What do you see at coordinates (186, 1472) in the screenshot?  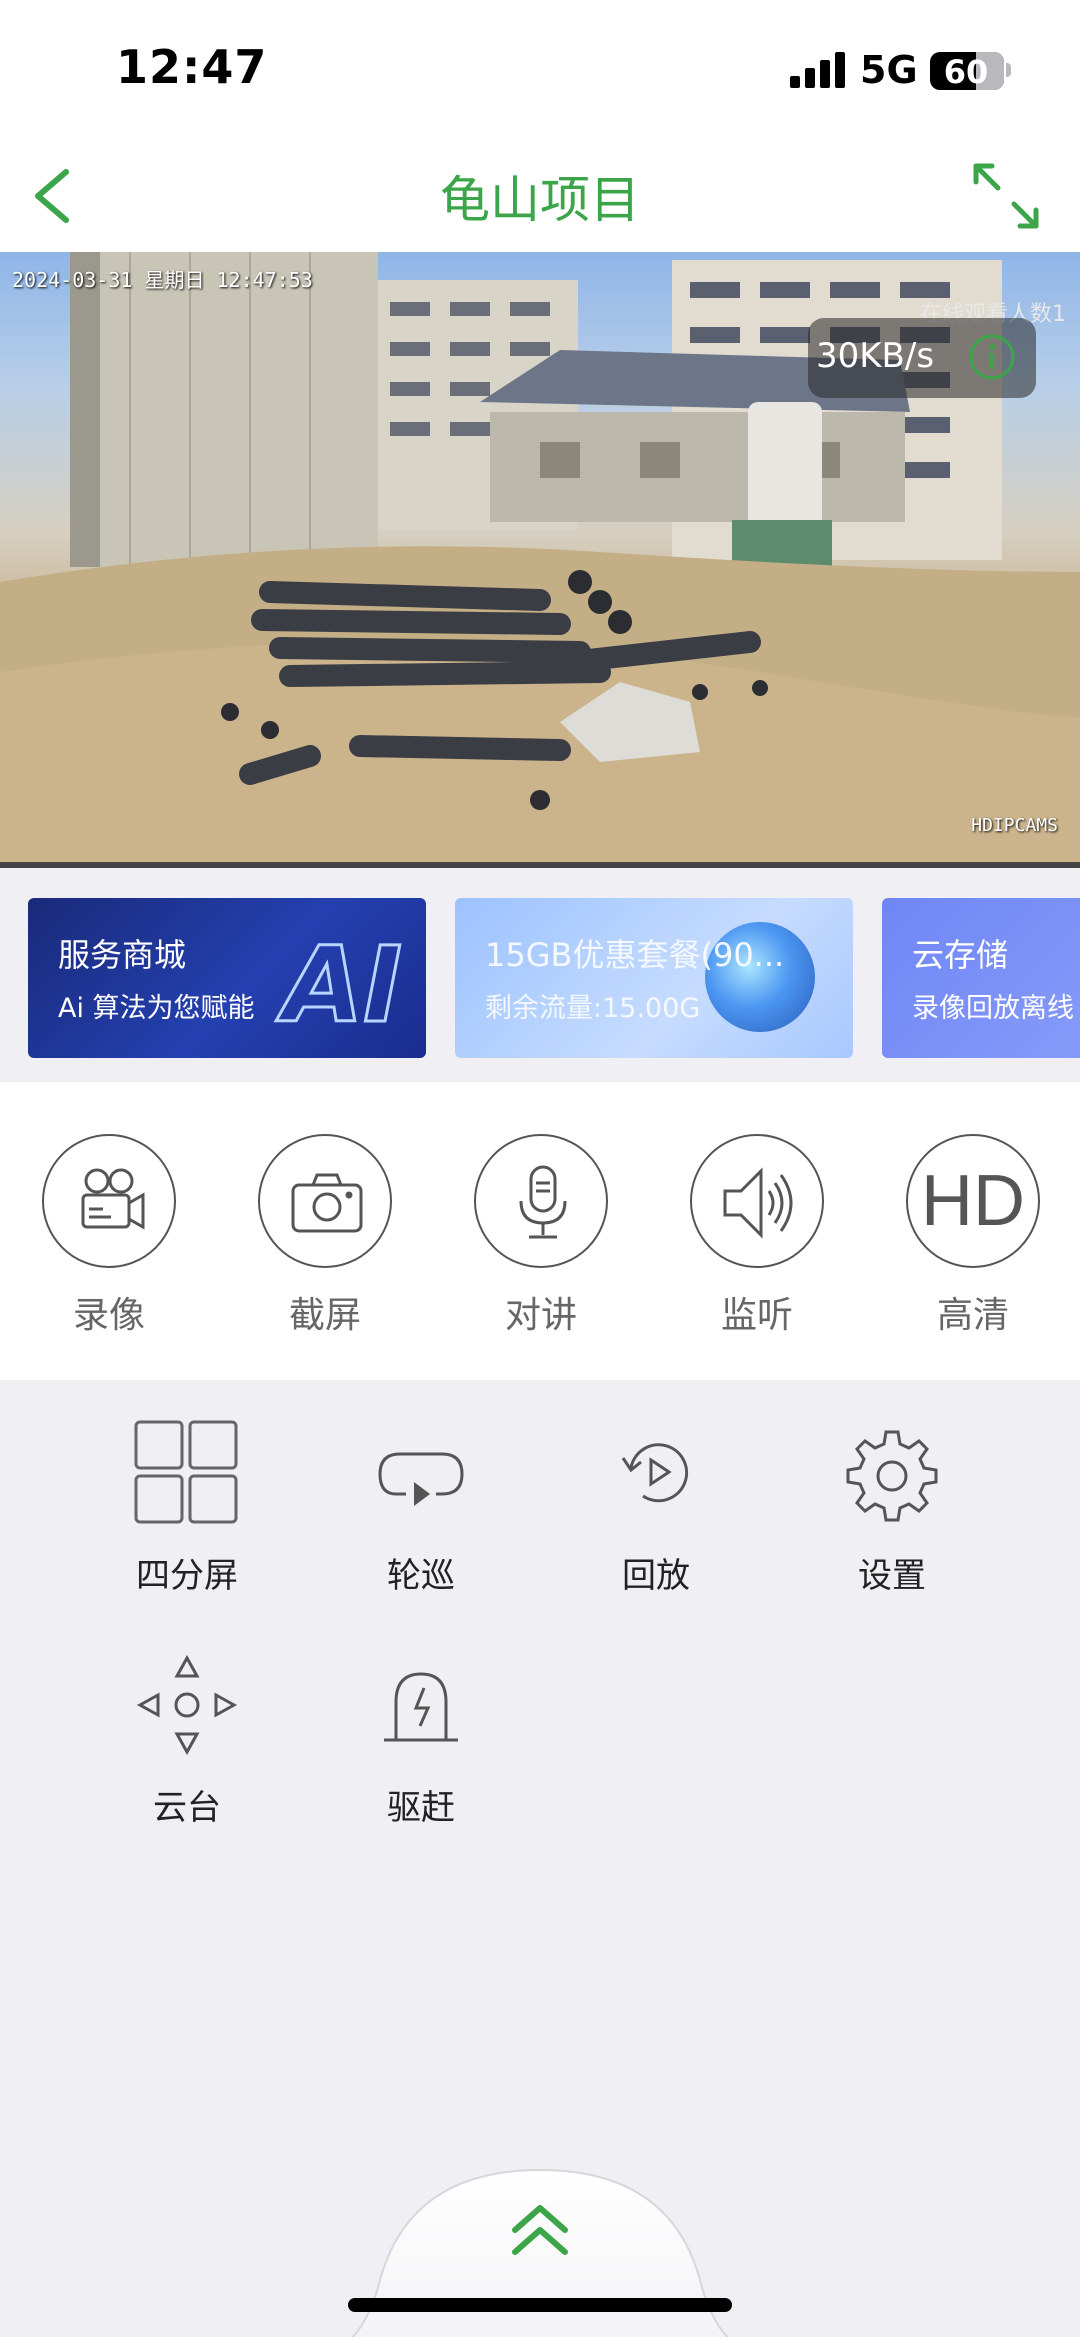 I see `grid-icon` at bounding box center [186, 1472].